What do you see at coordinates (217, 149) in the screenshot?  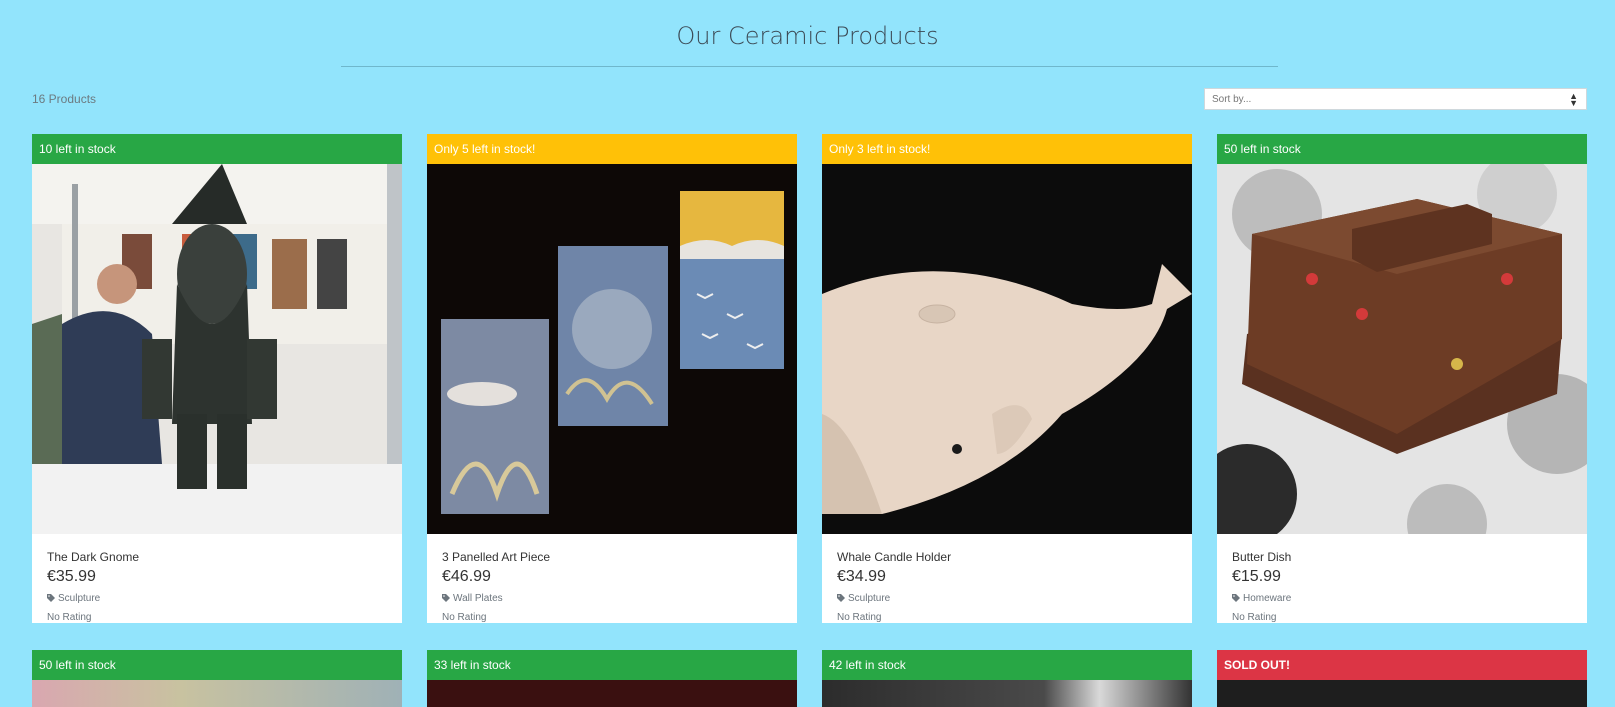 I see `stock-badge: 10 left in stock` at bounding box center [217, 149].